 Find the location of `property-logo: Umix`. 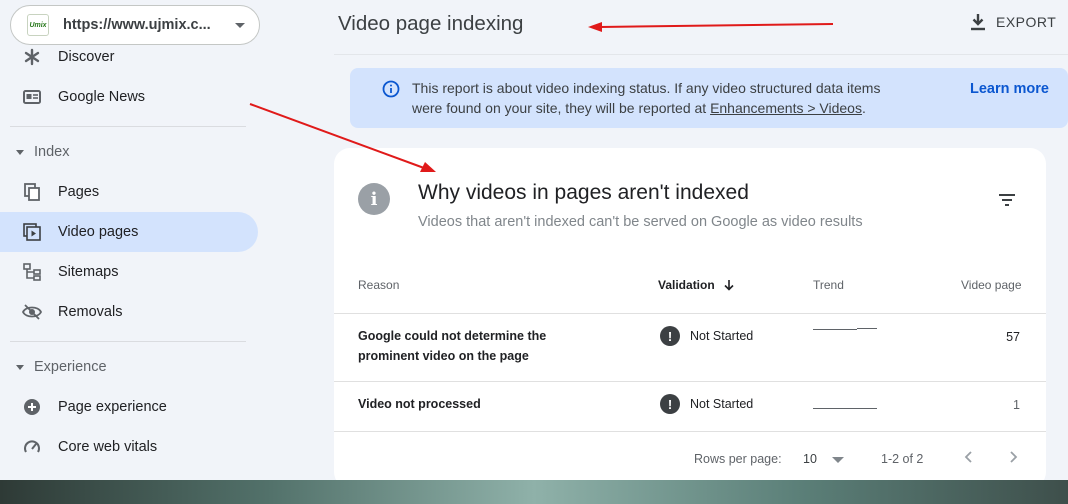

property-logo: Umix is located at coordinates (38, 25).